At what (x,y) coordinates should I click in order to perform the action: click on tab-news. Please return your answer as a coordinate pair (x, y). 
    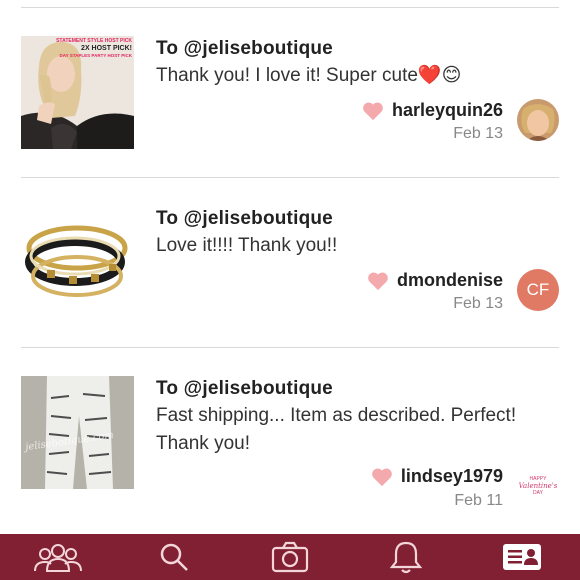
    Looking at the image, I should click on (406, 557).